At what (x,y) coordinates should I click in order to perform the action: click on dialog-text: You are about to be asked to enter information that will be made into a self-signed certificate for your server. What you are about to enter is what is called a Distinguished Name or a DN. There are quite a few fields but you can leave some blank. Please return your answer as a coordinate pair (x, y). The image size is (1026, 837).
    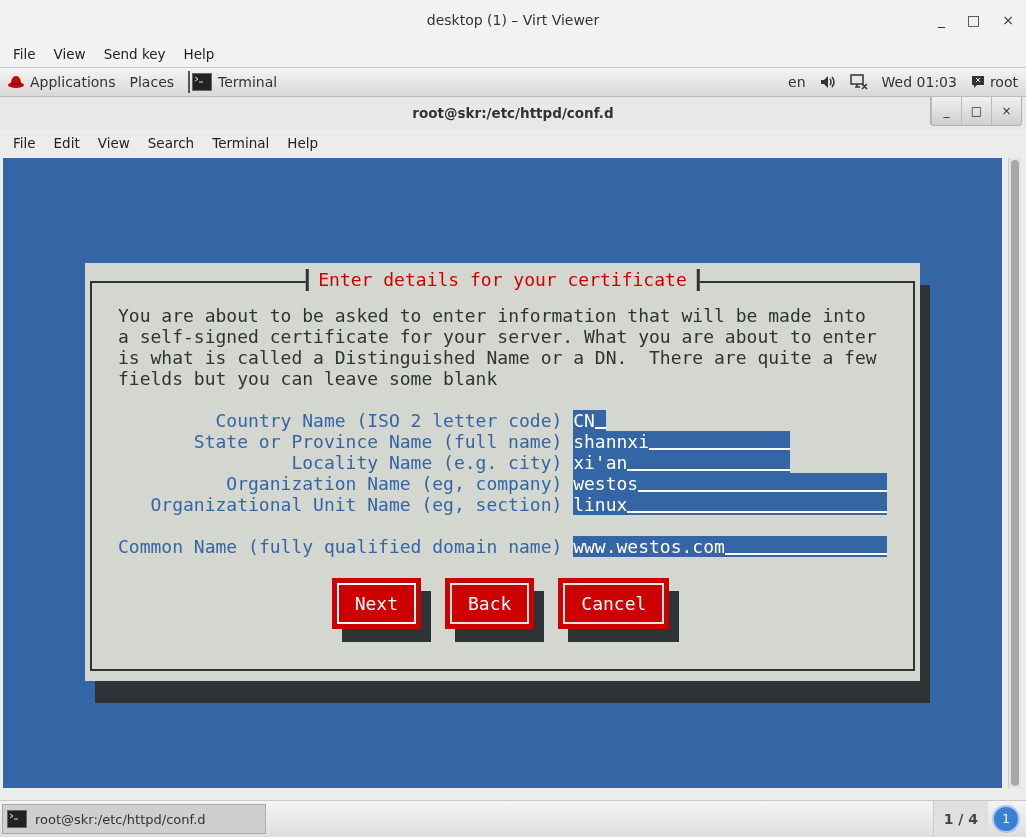
    Looking at the image, I should click on (498, 347).